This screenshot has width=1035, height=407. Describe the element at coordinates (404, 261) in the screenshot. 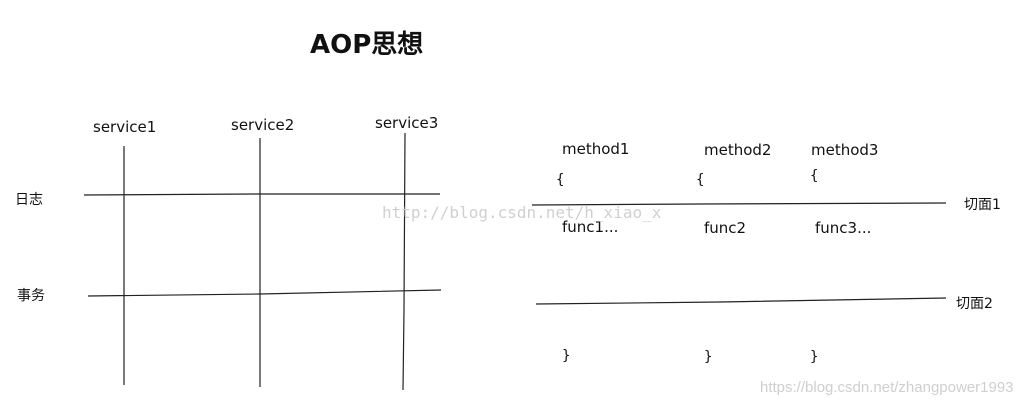

I see `service3-vertical-line` at that location.